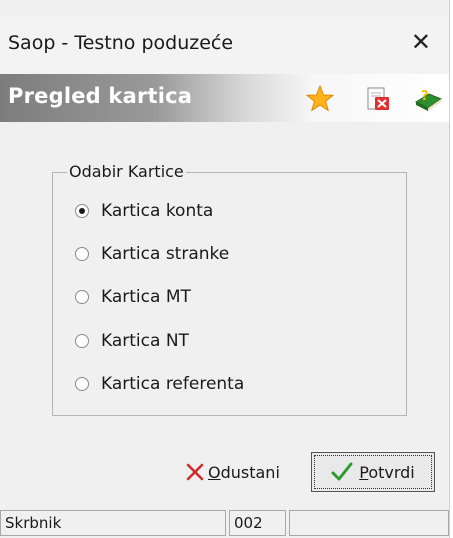 The height and width of the screenshot is (538, 453). I want to click on star-icon, so click(320, 99).